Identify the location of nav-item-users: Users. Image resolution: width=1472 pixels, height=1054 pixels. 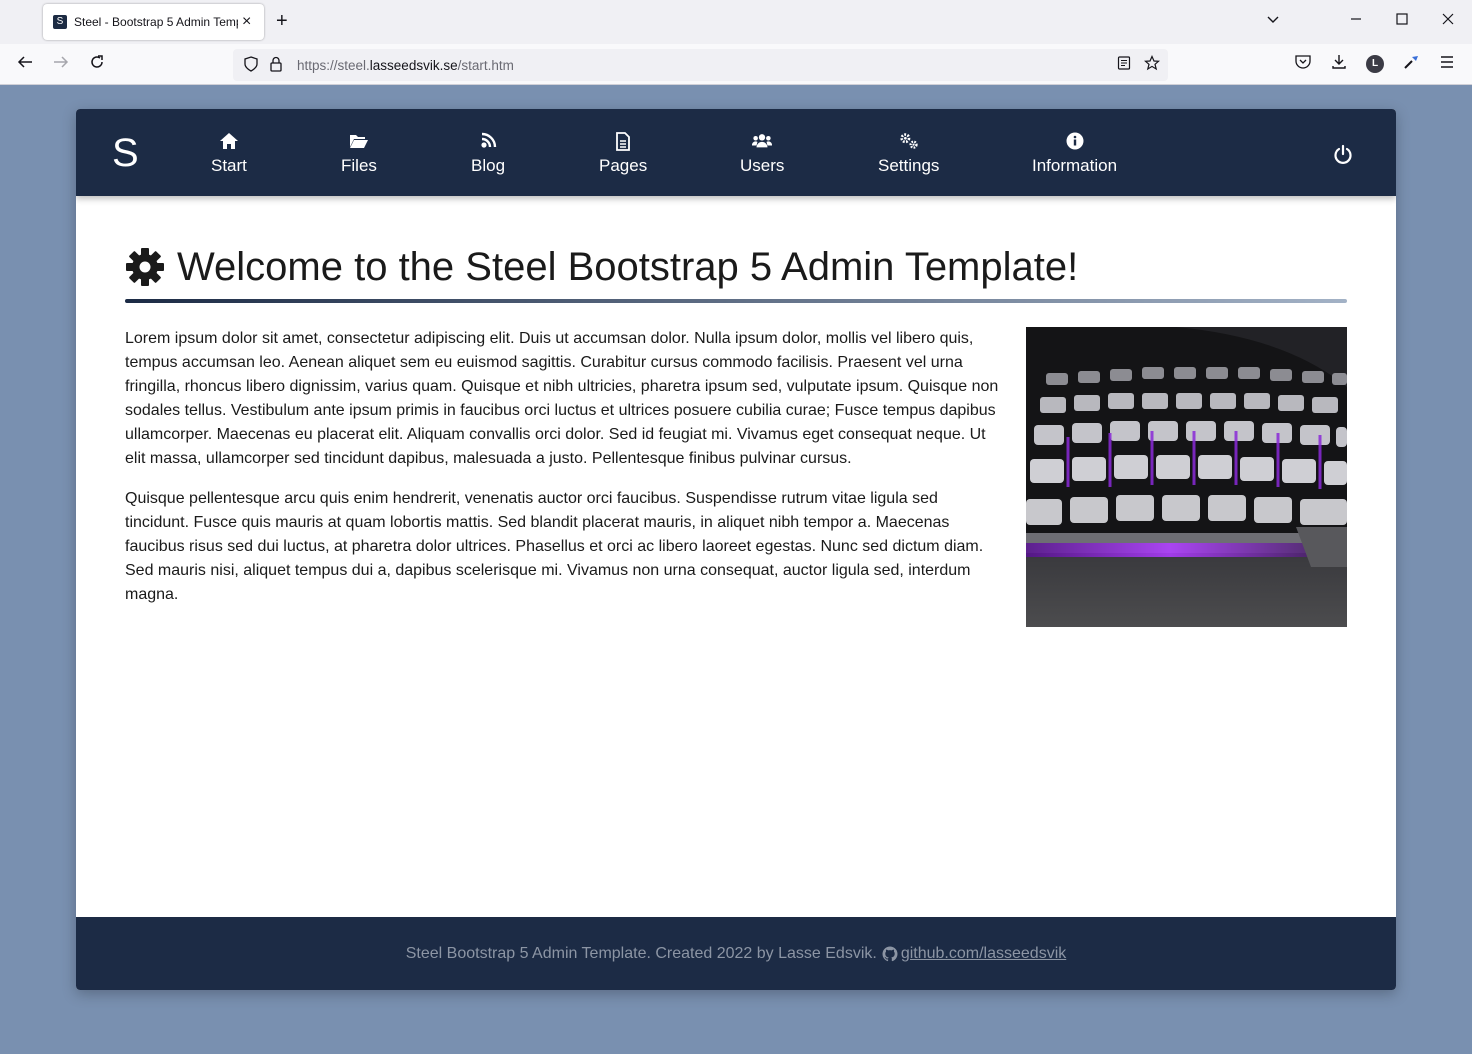
(762, 153).